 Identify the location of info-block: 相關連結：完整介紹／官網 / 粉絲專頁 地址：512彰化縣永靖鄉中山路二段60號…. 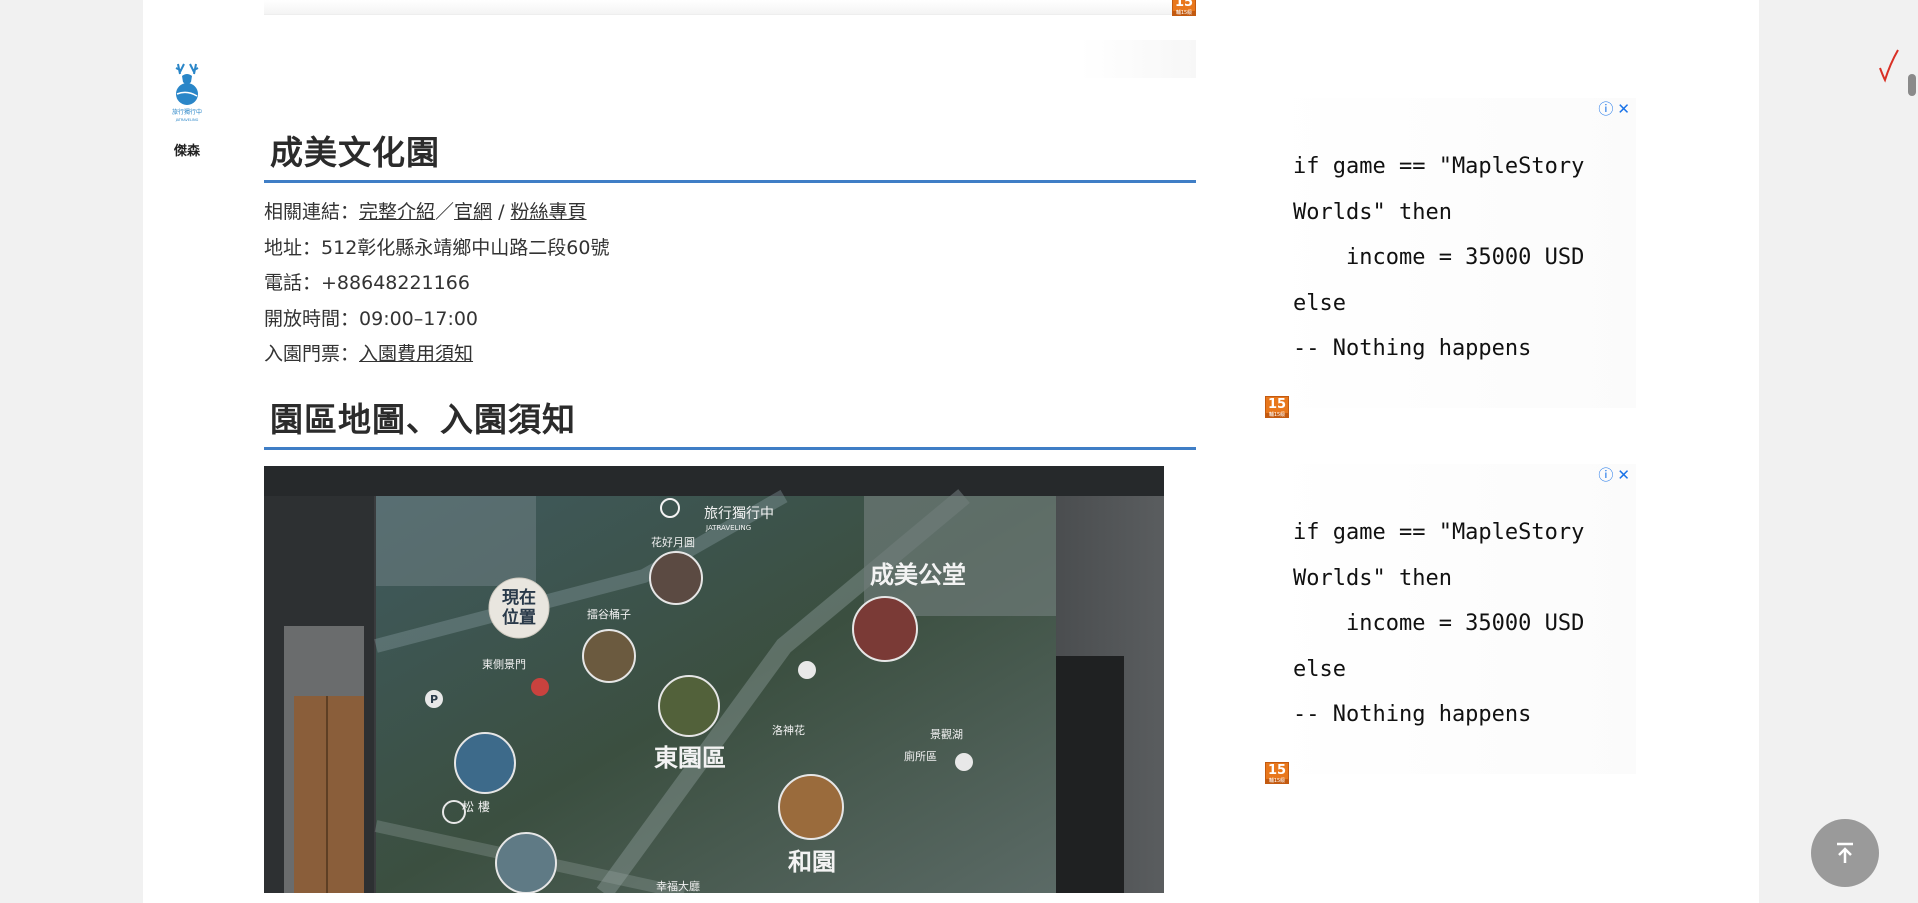
(730, 284).